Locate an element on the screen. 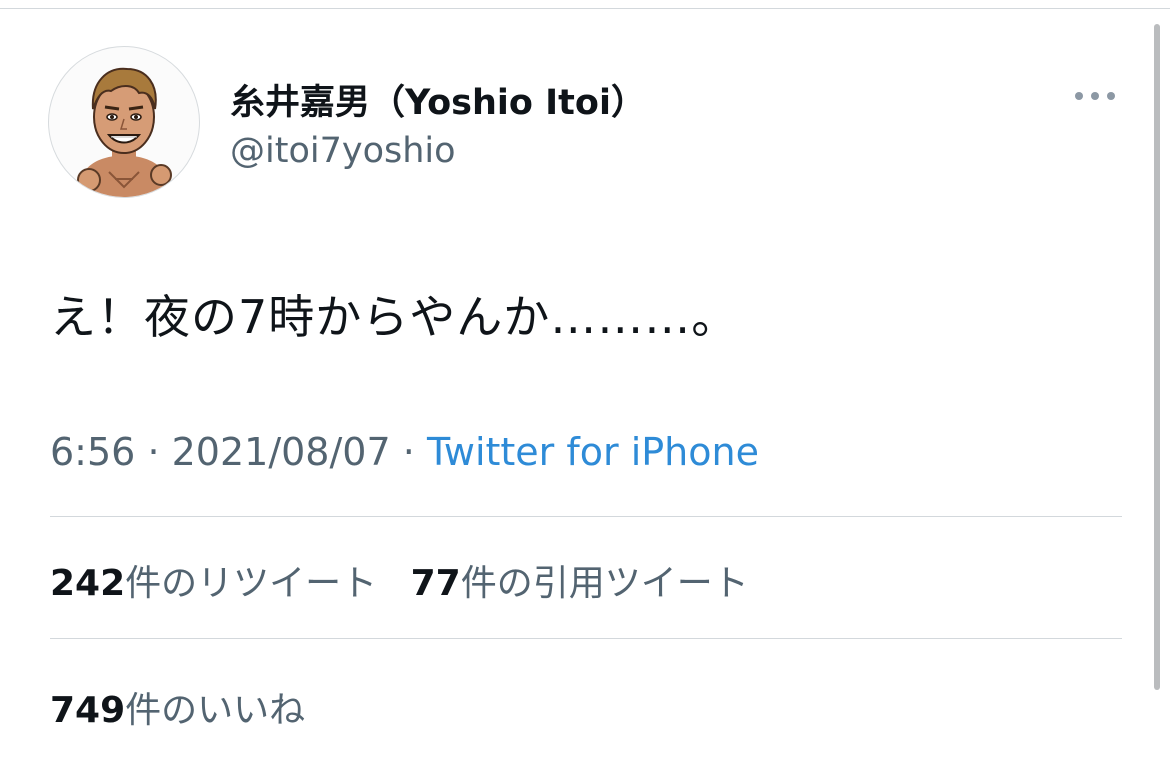 This screenshot has height=761, width=1170. avatar-illustration is located at coordinates (124, 132).